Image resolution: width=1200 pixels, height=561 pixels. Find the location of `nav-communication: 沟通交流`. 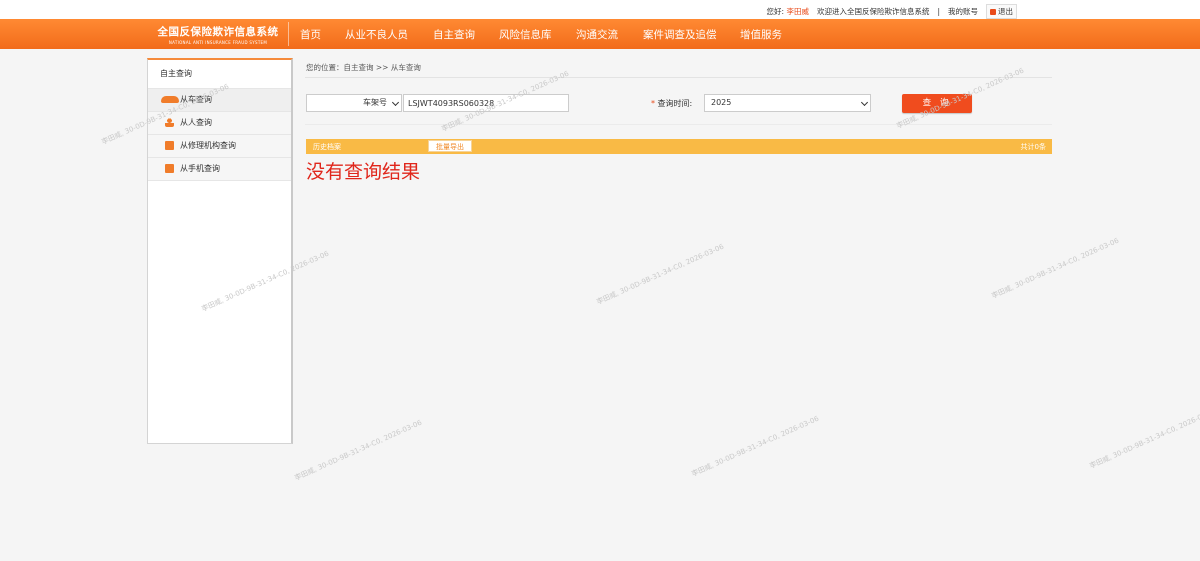

nav-communication: 沟通交流 is located at coordinates (597, 34).